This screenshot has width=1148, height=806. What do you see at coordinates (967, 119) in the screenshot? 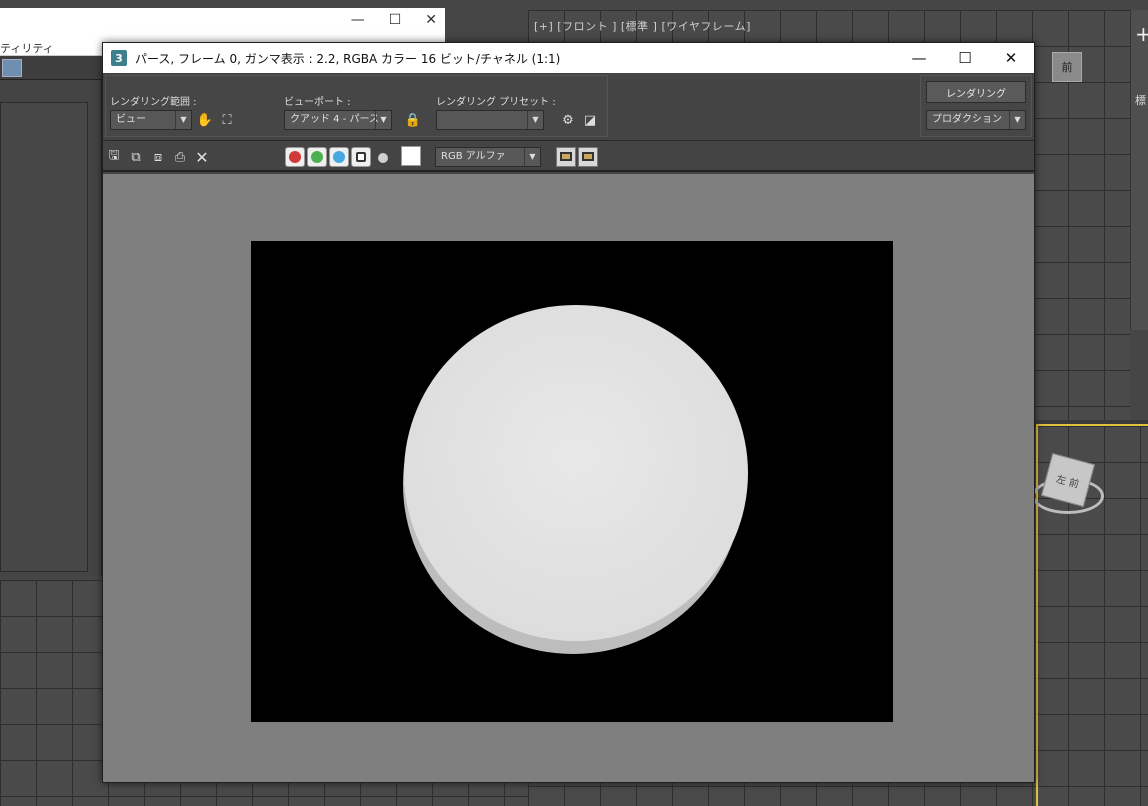
I see `render-mode-value: プロダクション` at bounding box center [967, 119].